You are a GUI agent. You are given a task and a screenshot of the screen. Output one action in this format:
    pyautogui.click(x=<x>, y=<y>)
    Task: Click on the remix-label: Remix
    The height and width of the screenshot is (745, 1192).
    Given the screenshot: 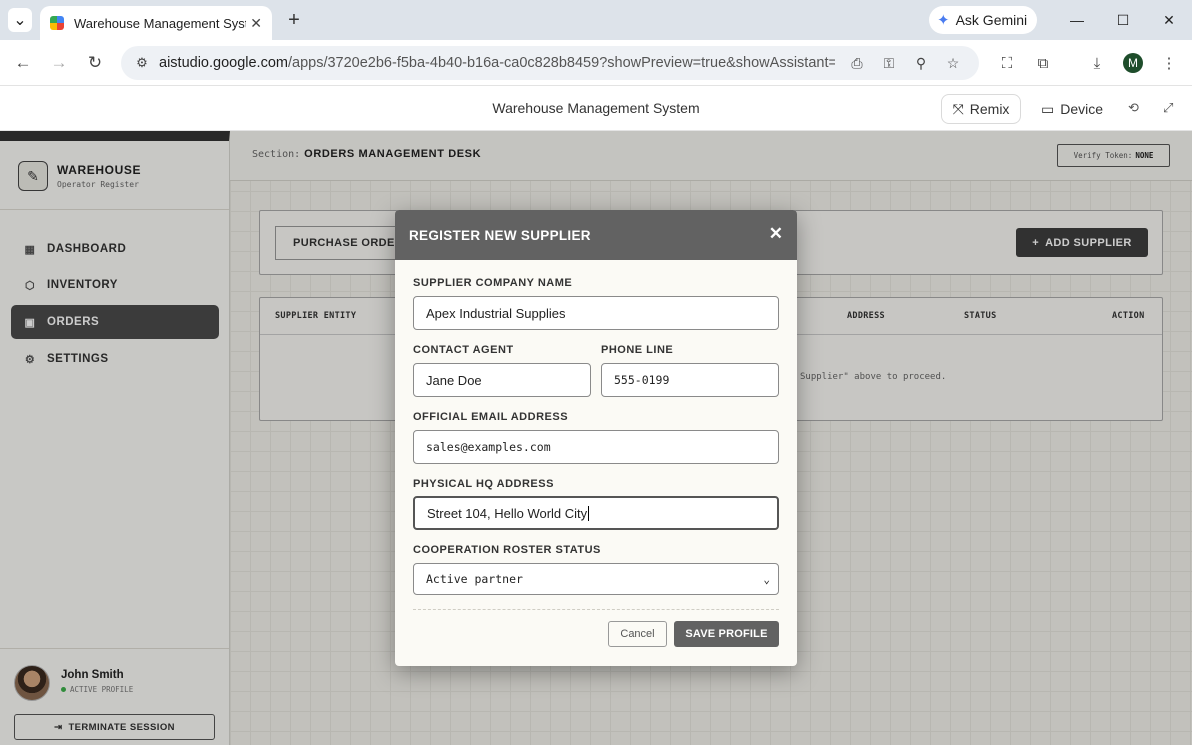 What is the action you would take?
    pyautogui.click(x=989, y=109)
    